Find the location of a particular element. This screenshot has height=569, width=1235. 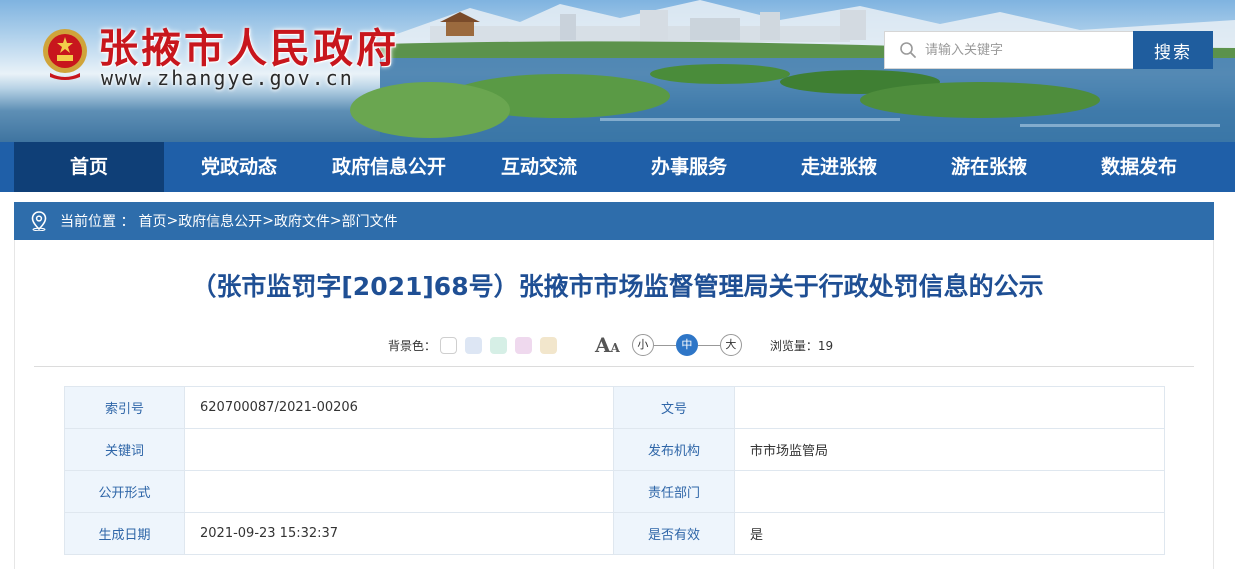

search-box is located at coordinates (1009, 50).